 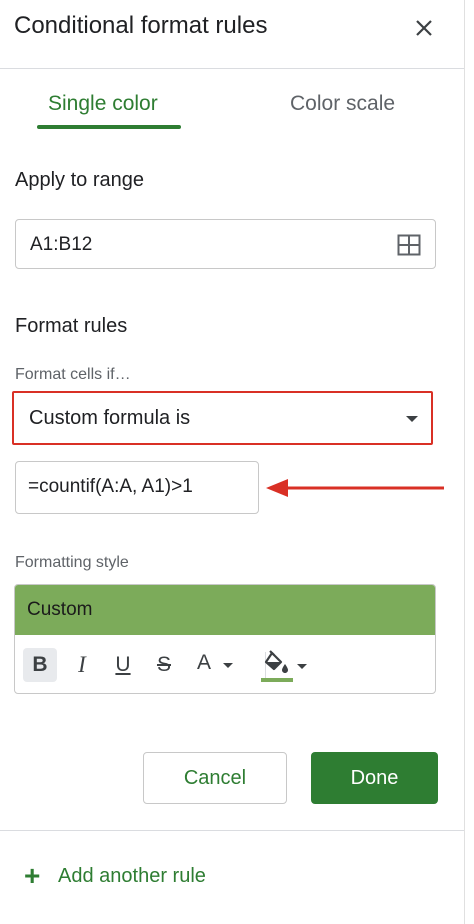 I want to click on condition-dropdown: Custom formula is, so click(x=222, y=418).